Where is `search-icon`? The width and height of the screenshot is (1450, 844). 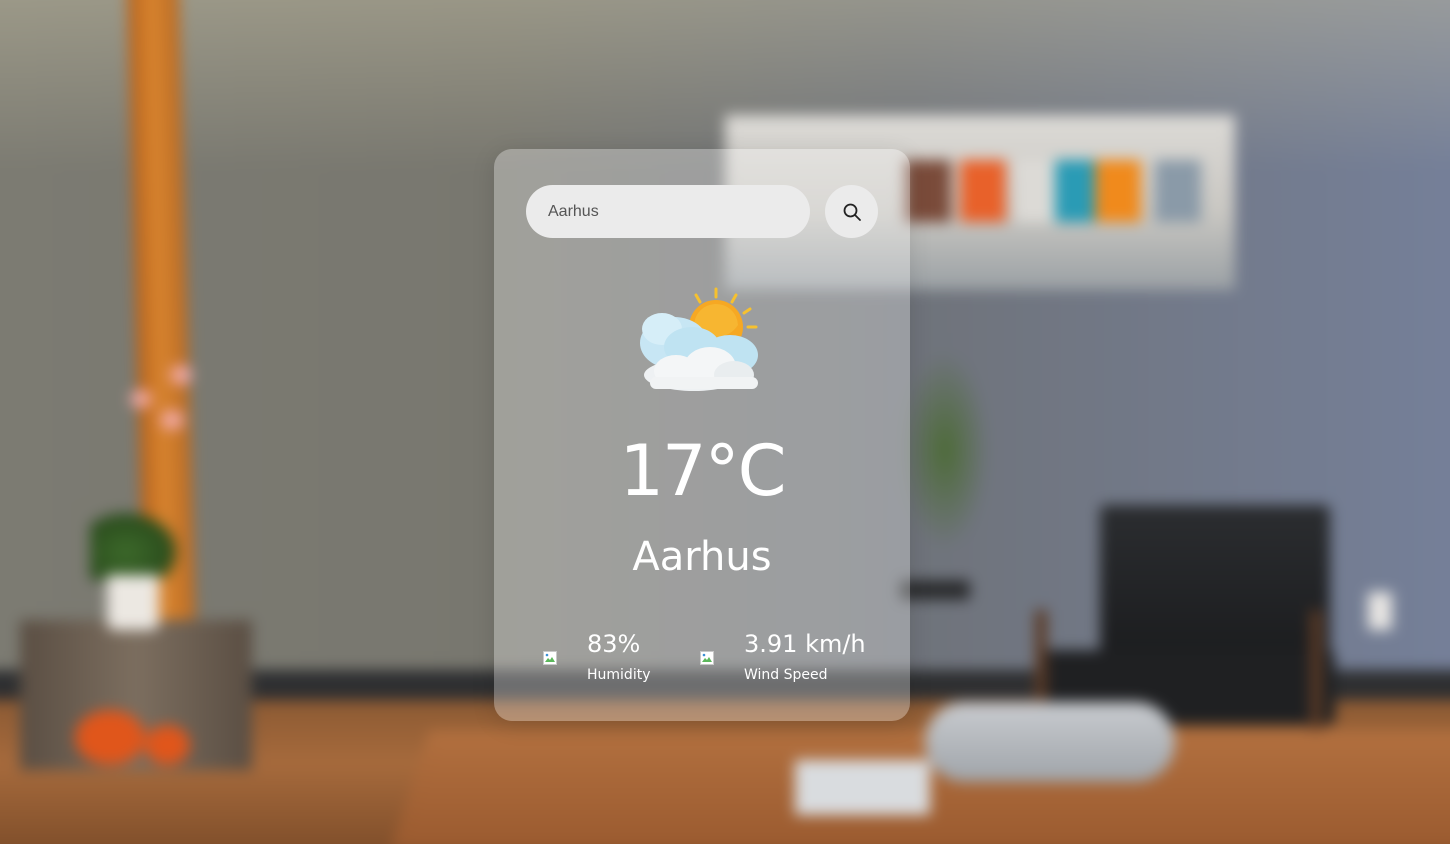 search-icon is located at coordinates (852, 212).